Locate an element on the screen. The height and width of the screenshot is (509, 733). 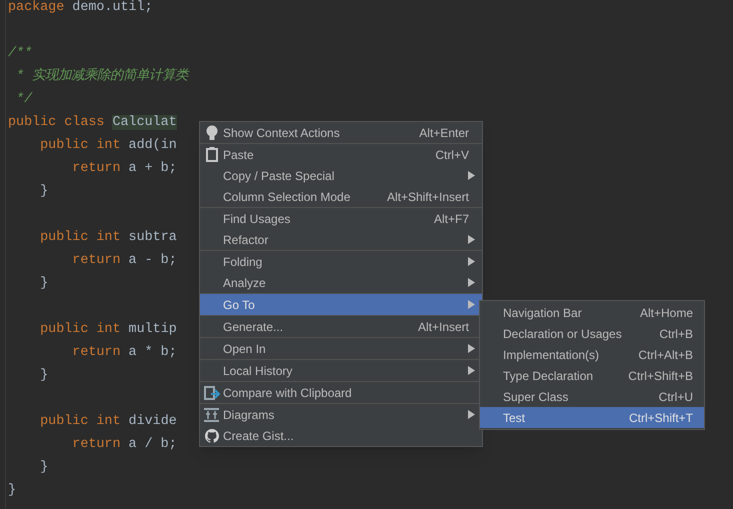
code-keyword: package is located at coordinates (36, 7).